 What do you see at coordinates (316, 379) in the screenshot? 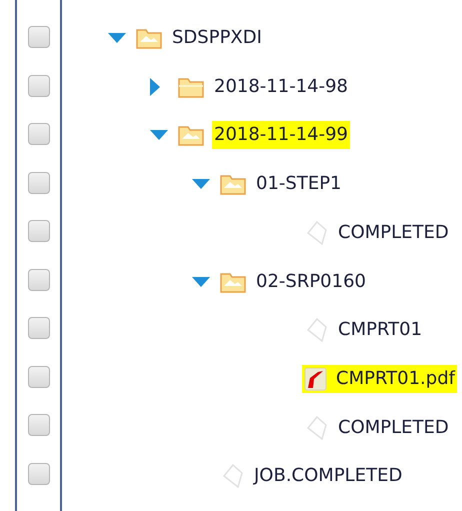
I see `pdf-file-icon` at bounding box center [316, 379].